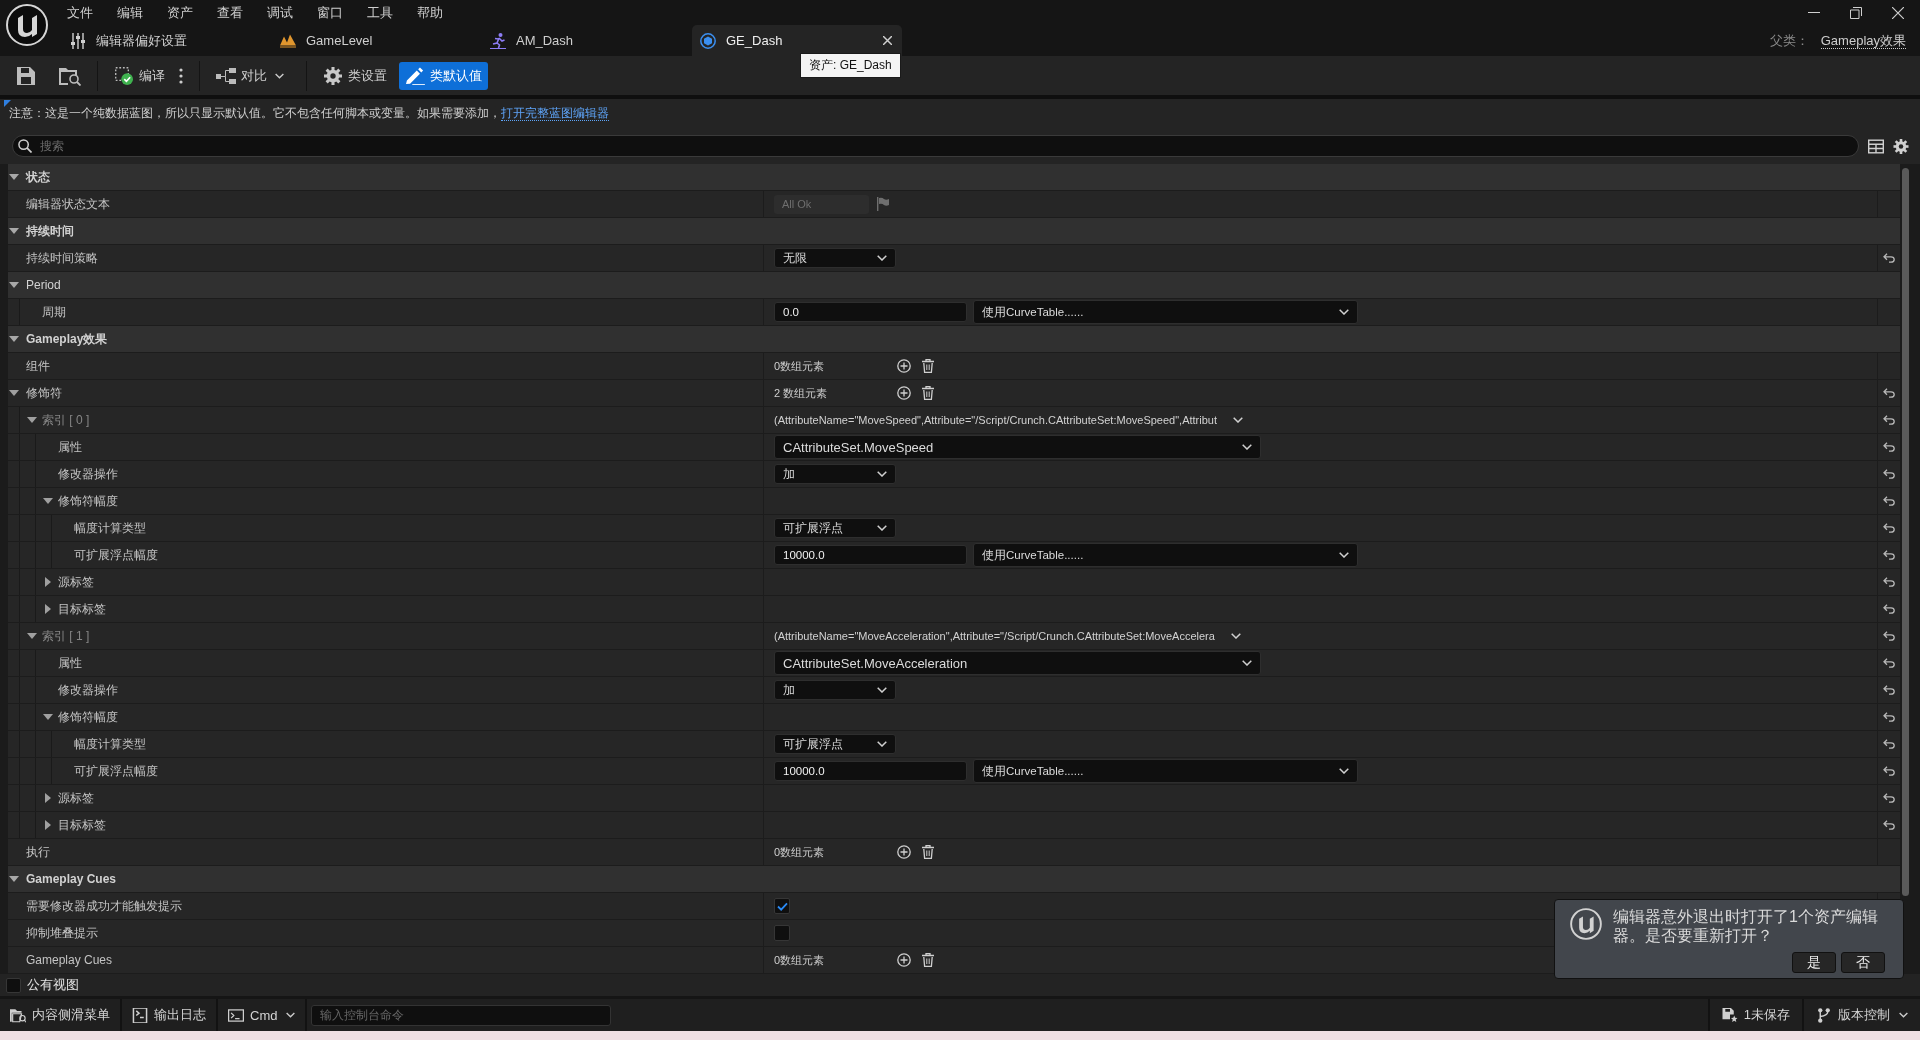 Image resolution: width=1920 pixels, height=1040 pixels. Describe the element at coordinates (870, 312) in the screenshot. I see `number-field: 0.0` at that location.